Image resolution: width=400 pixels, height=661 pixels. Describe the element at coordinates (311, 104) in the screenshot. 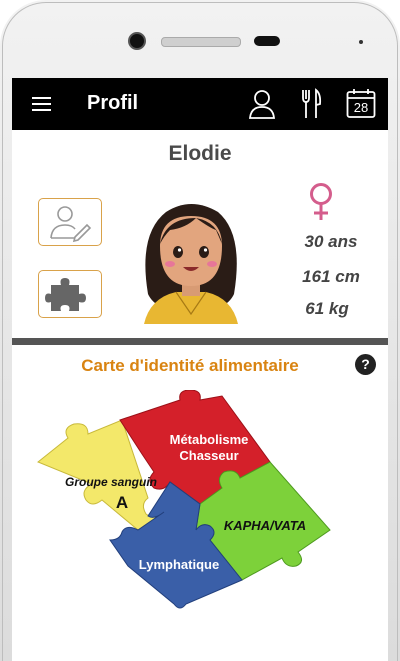

I see `cutlery-icon` at that location.